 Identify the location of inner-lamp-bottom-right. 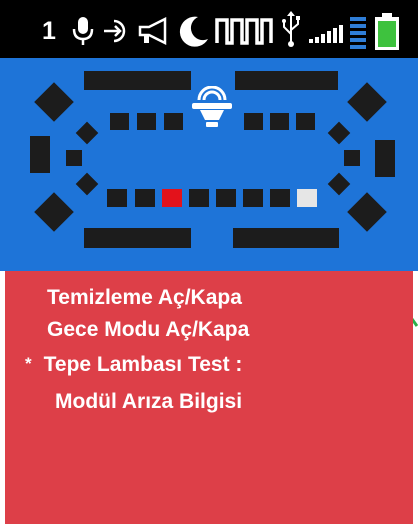
(339, 184).